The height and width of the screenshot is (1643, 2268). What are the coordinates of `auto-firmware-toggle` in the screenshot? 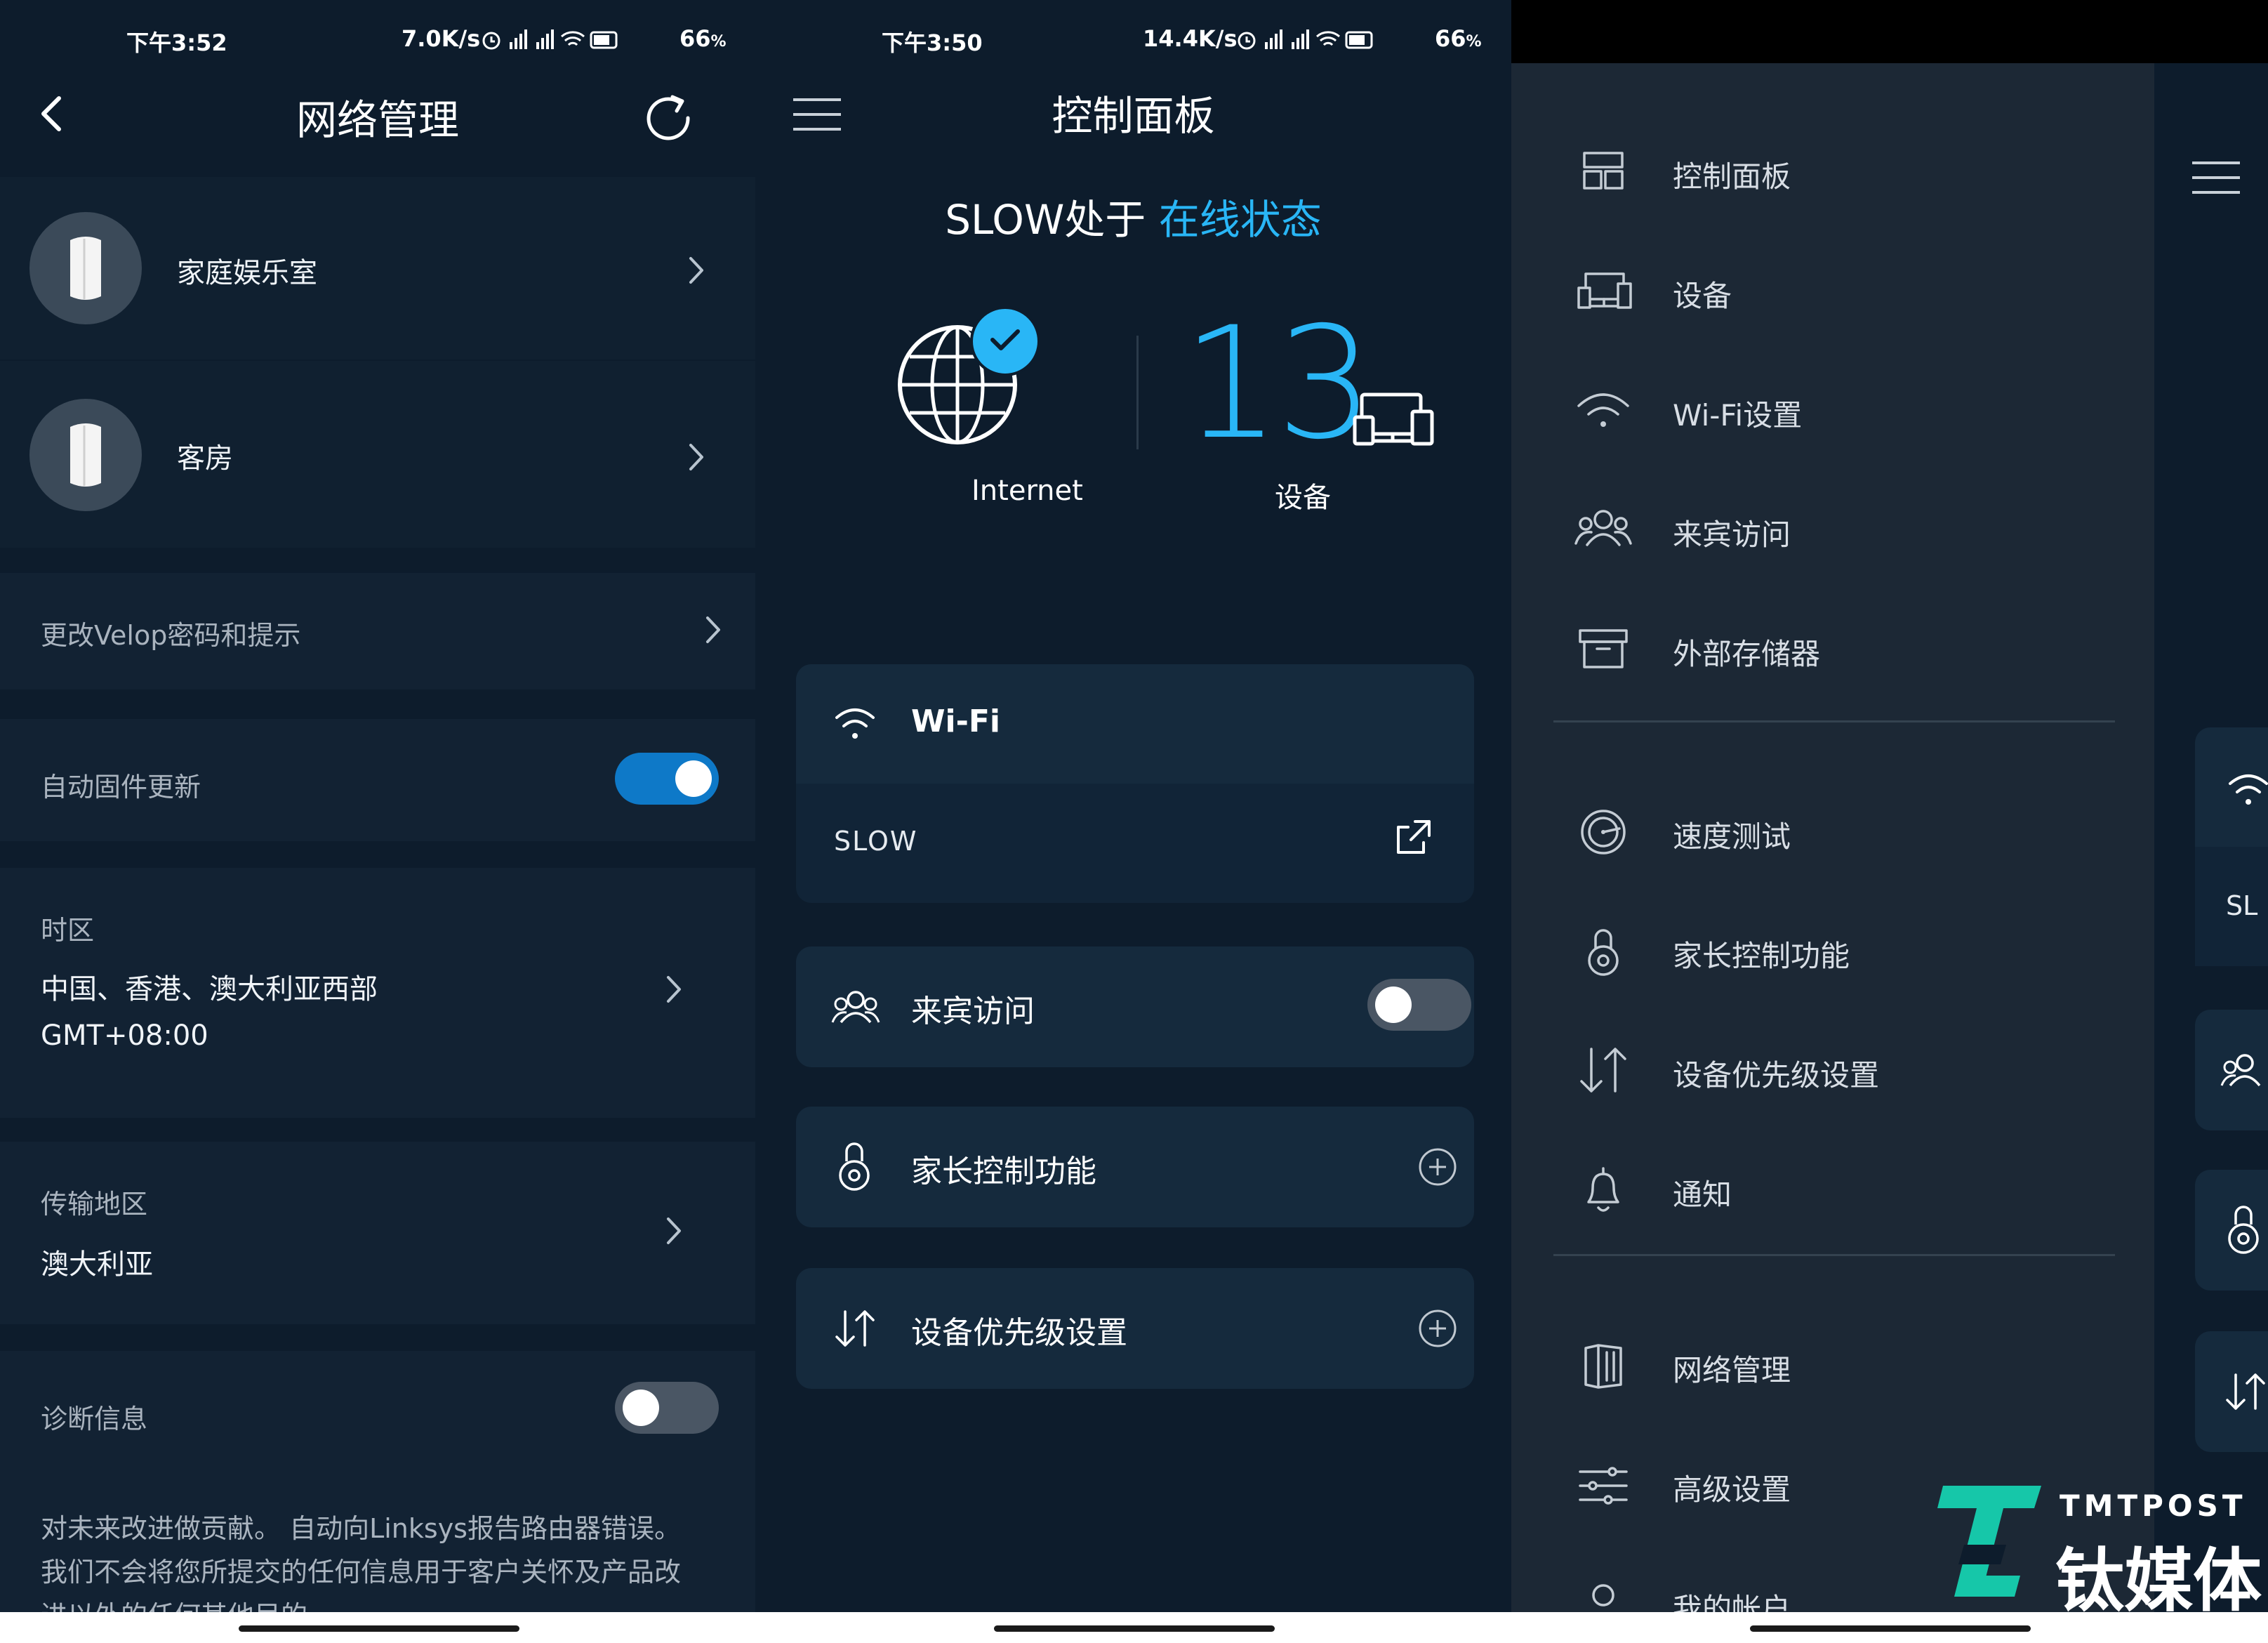 It's located at (667, 779).